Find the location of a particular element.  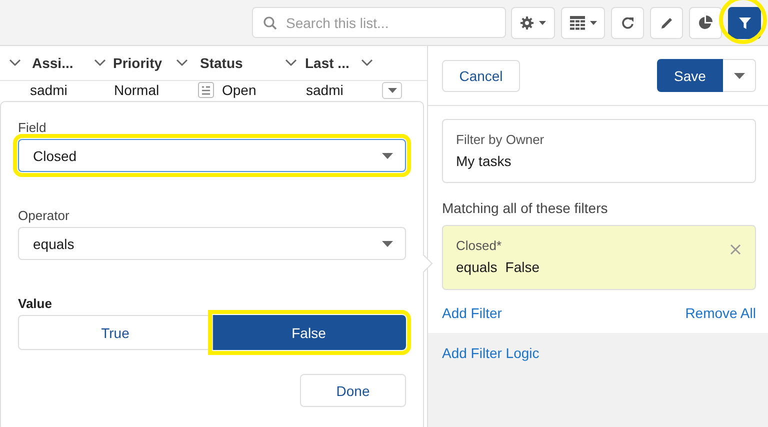

owner-filter-card: Filter by Owner My tasks is located at coordinates (599, 151).